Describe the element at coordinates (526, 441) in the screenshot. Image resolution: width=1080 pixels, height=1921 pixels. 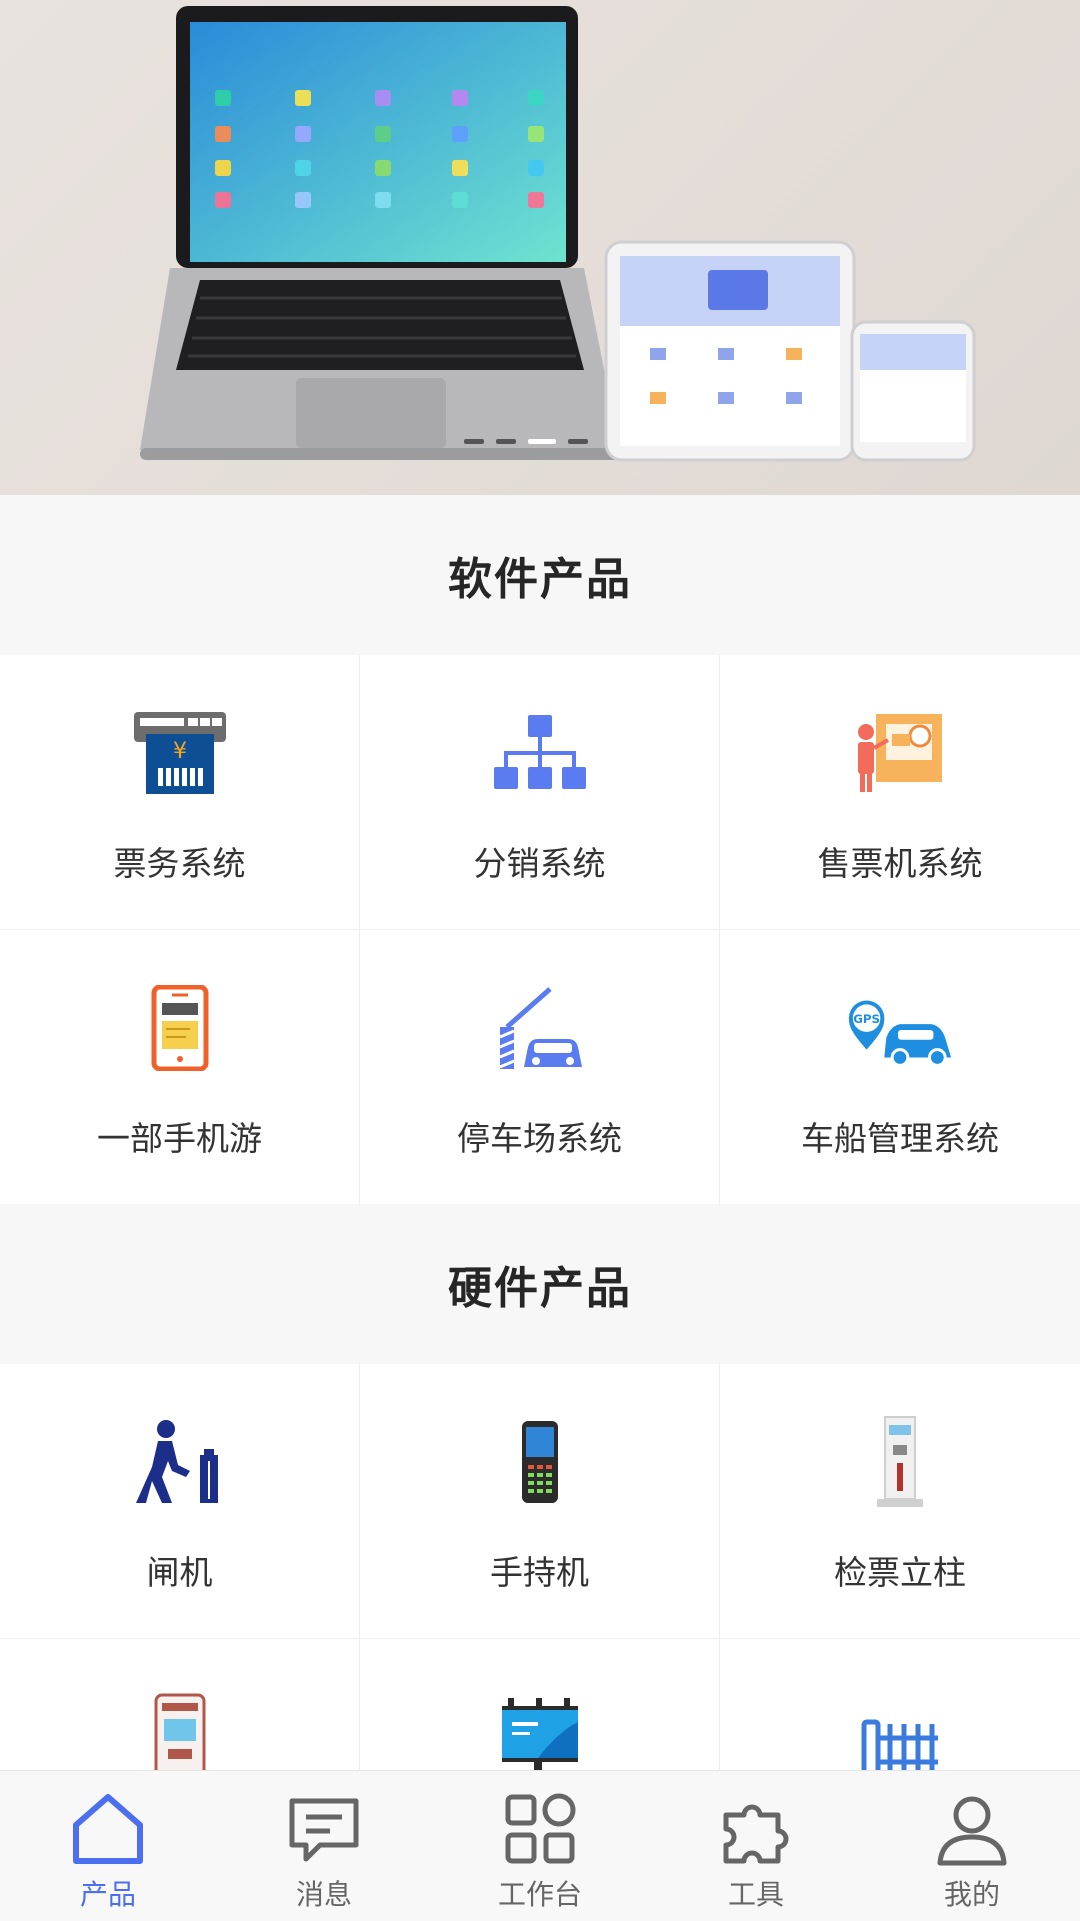
I see `carousel-indicator` at that location.